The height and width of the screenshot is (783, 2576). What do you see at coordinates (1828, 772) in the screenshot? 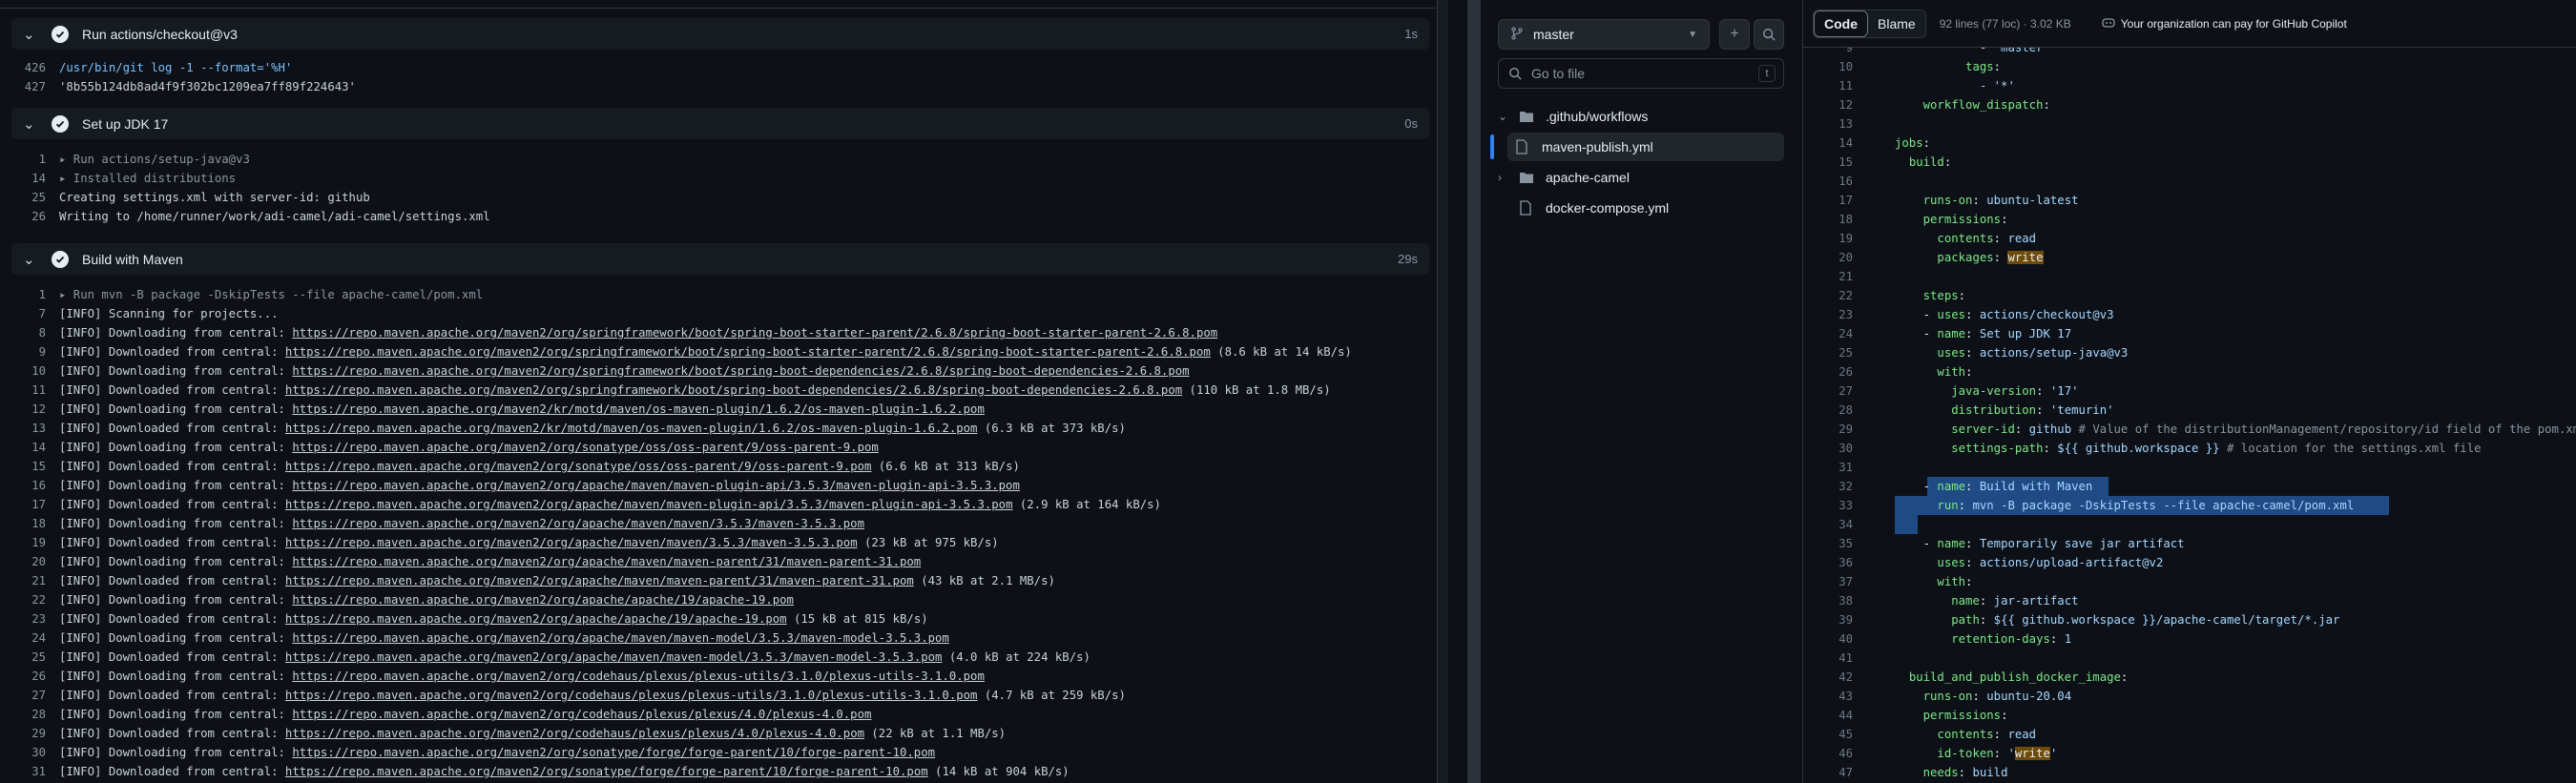
I see `line-number: 47` at bounding box center [1828, 772].